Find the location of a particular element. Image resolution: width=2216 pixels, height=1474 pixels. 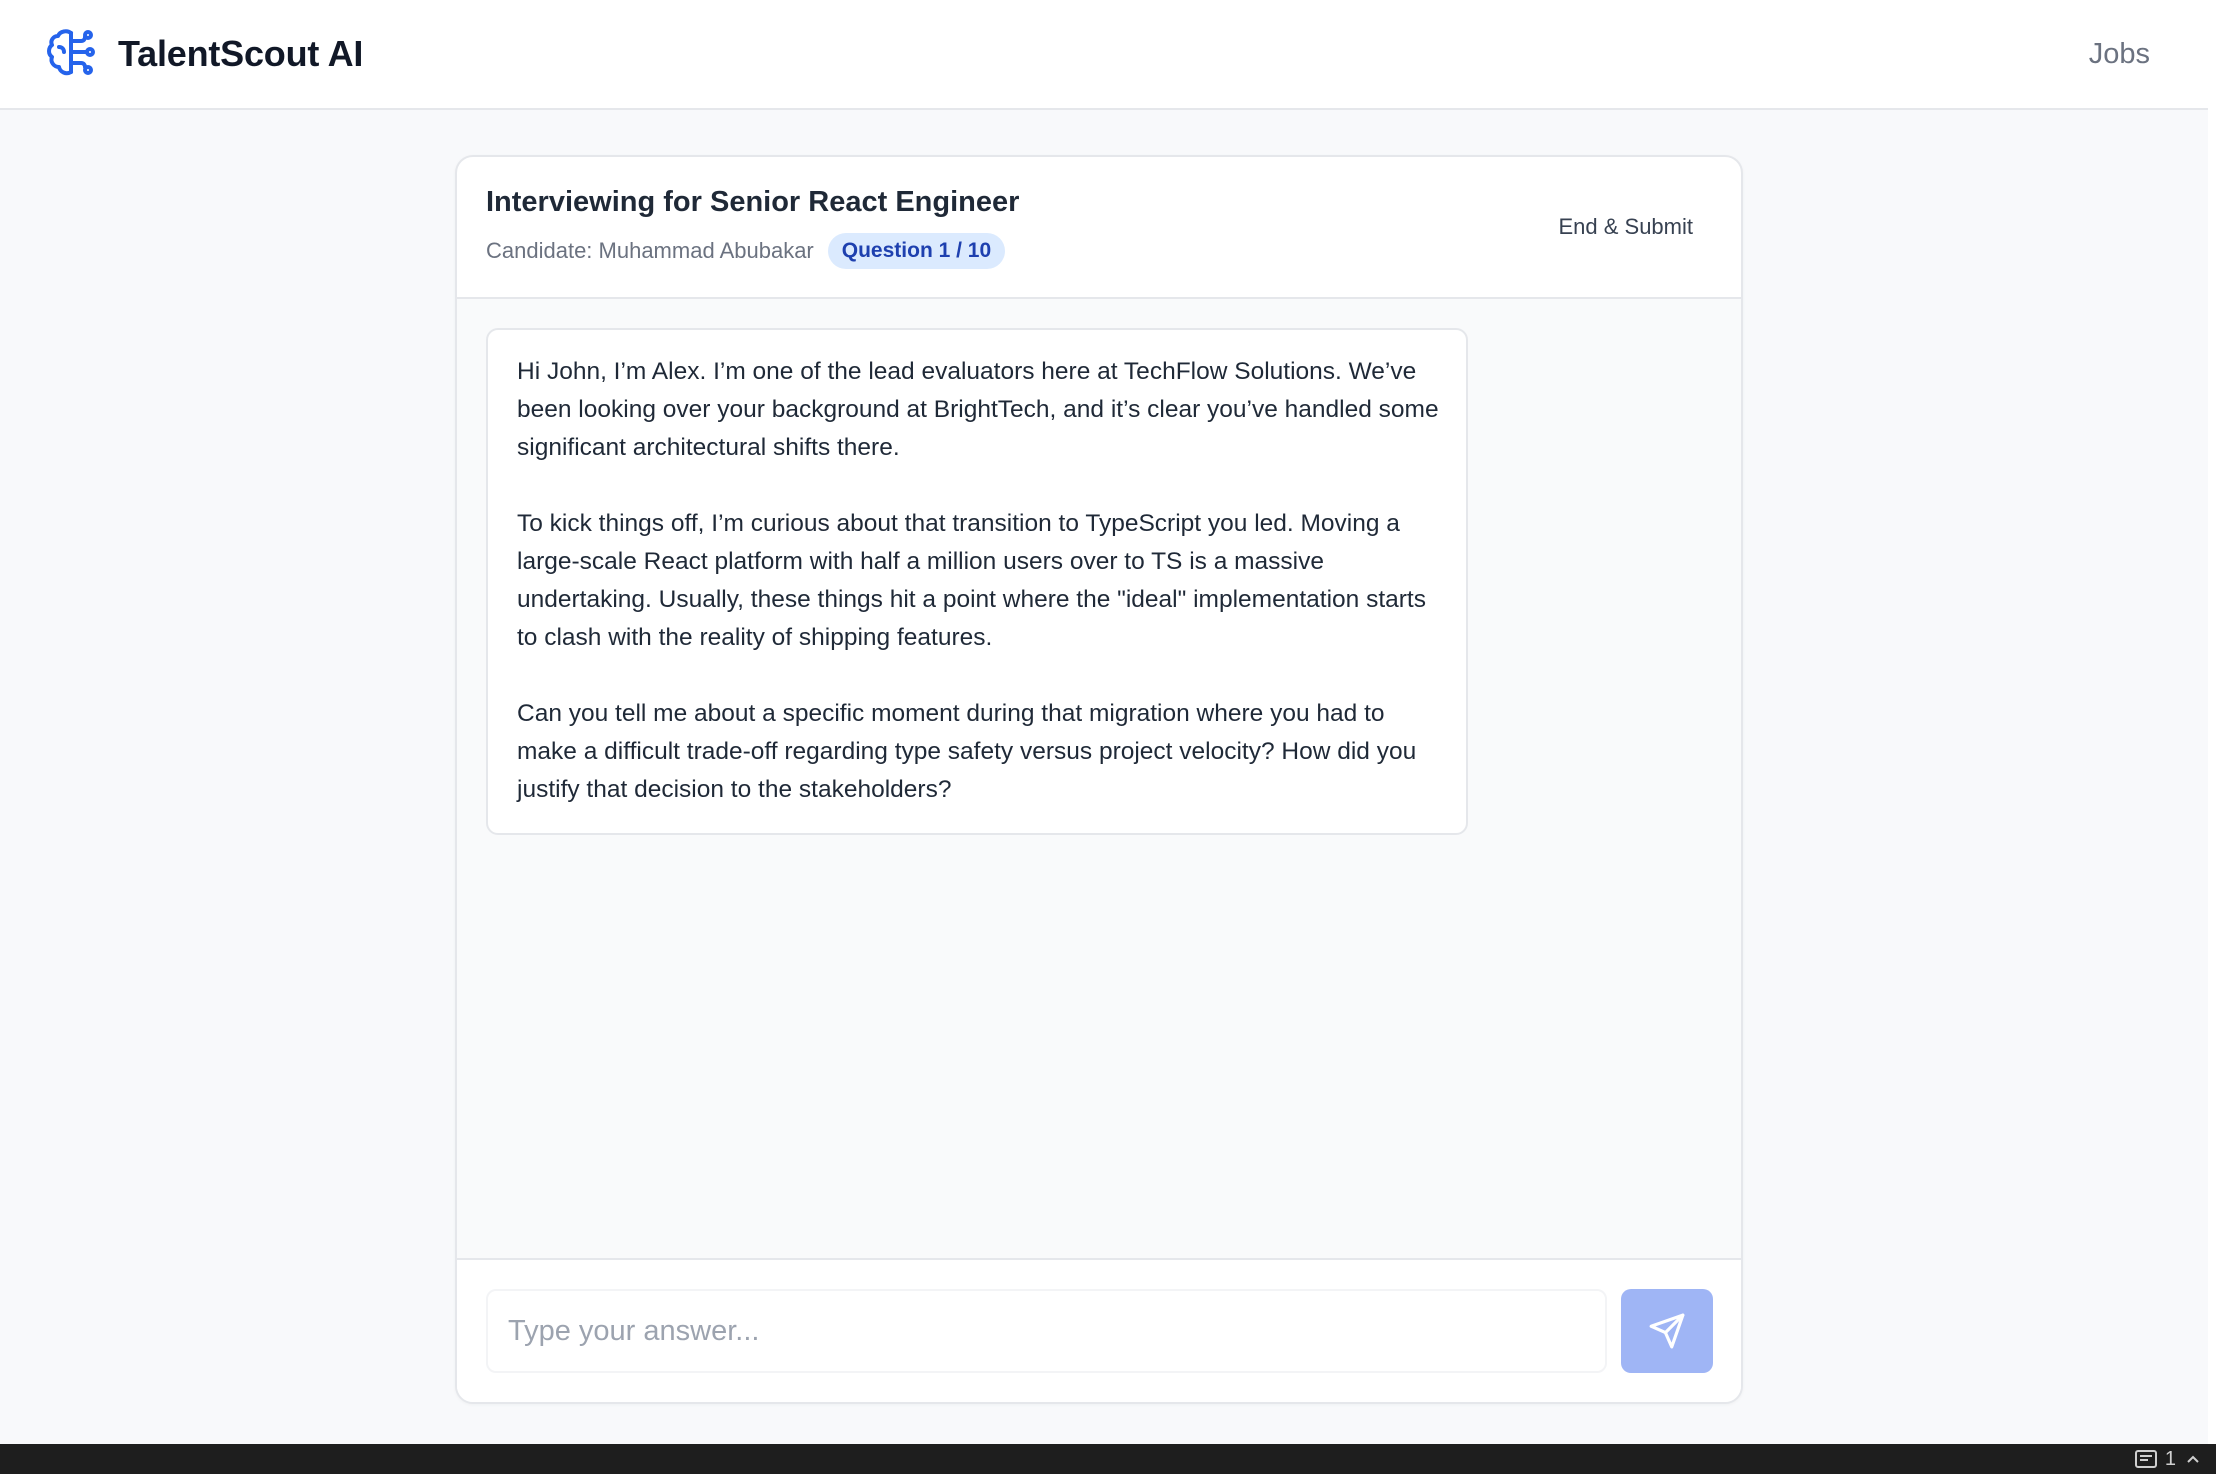

chevron-up-icon is located at coordinates (2193, 1459).